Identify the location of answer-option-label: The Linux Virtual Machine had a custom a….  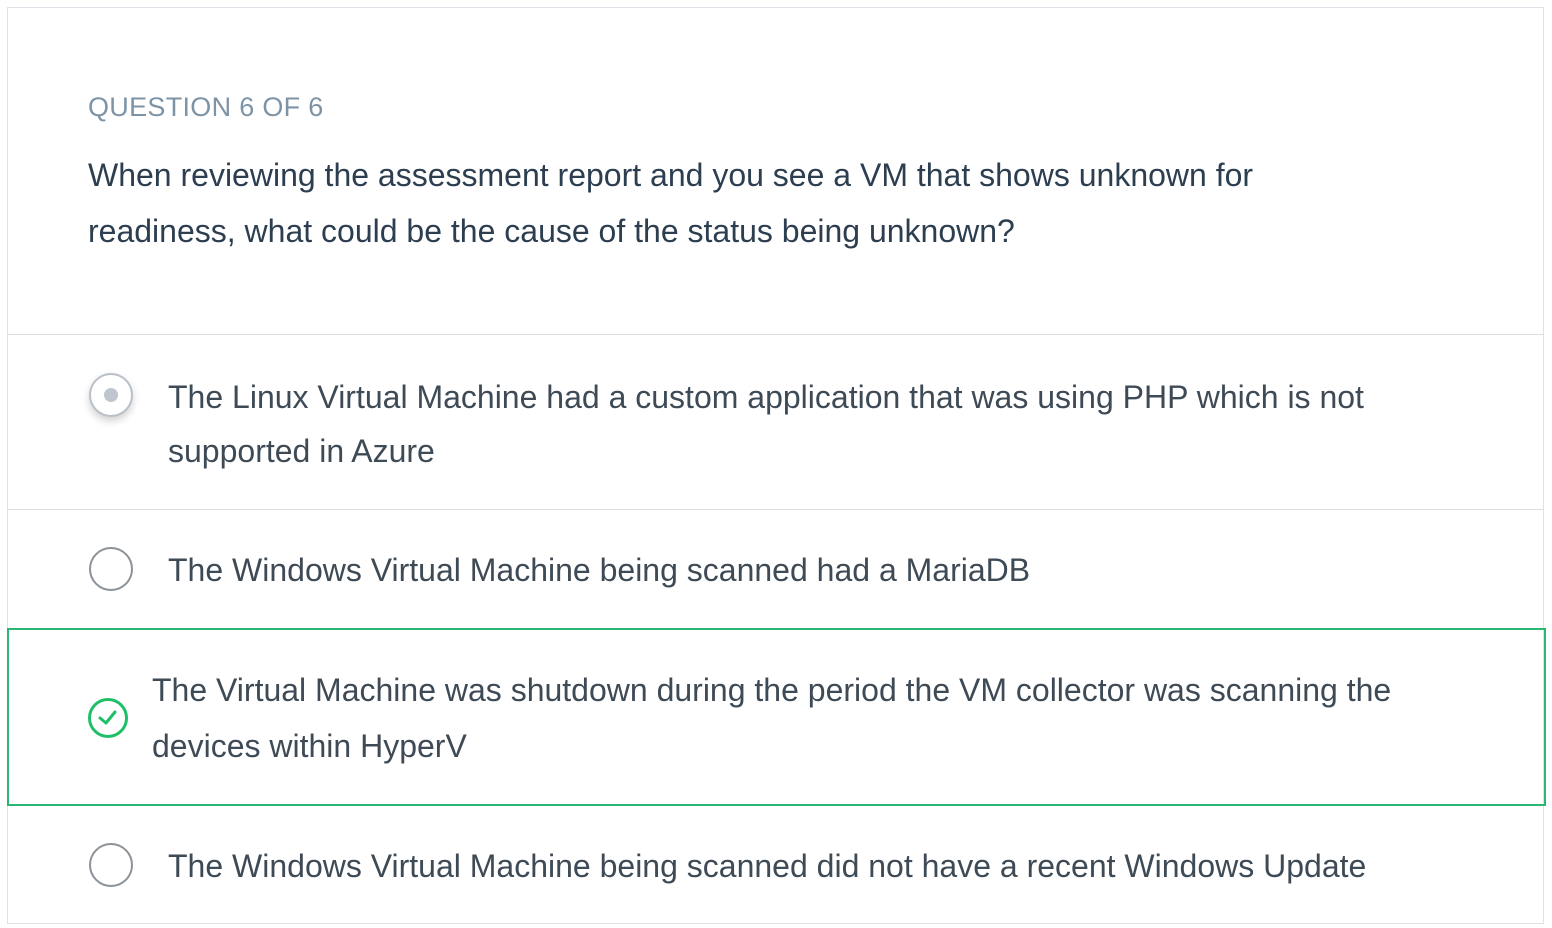
(766, 424).